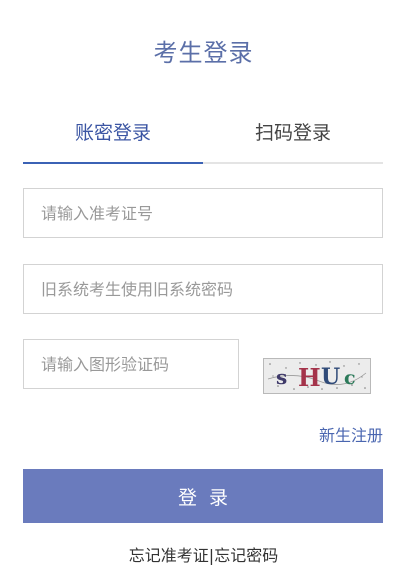 The height and width of the screenshot is (587, 407). What do you see at coordinates (203, 496) in the screenshot?
I see `login-button: 登录` at bounding box center [203, 496].